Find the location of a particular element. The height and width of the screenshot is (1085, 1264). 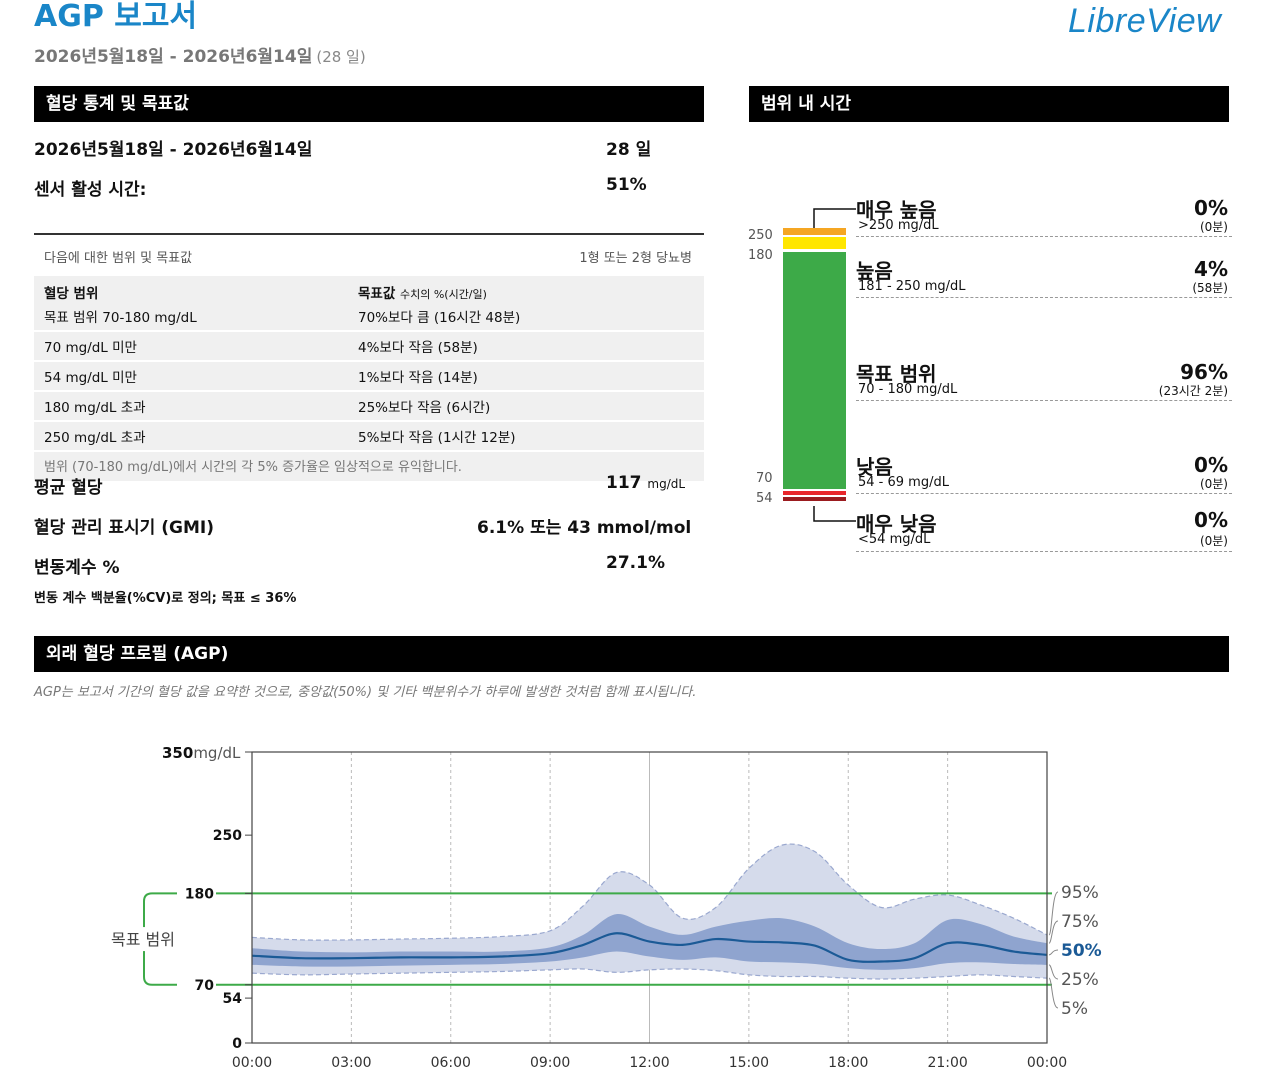

tir-row-very-low: 매우 낮음 <54 mg/dL 0% (0분) is located at coordinates (1044, 530).